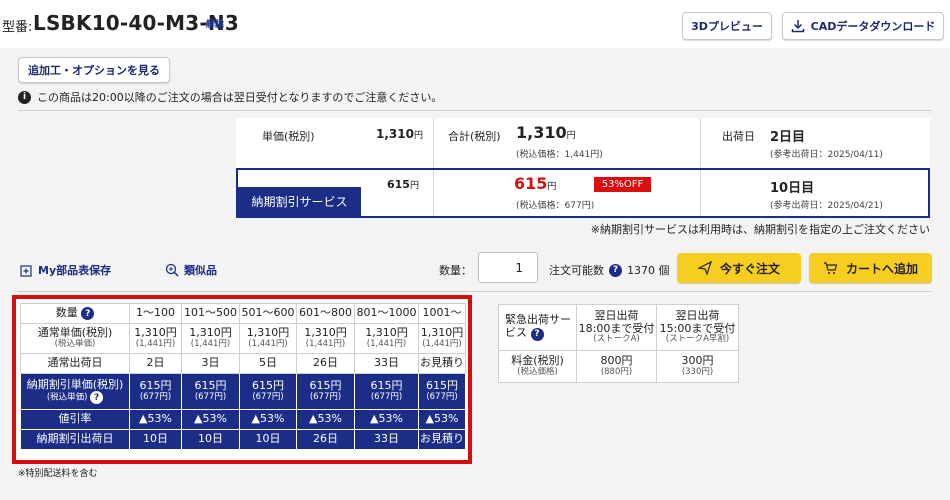 This screenshot has height=500, width=950. What do you see at coordinates (325, 439) in the screenshot?
I see `nouki-ship-cell: 26日` at bounding box center [325, 439].